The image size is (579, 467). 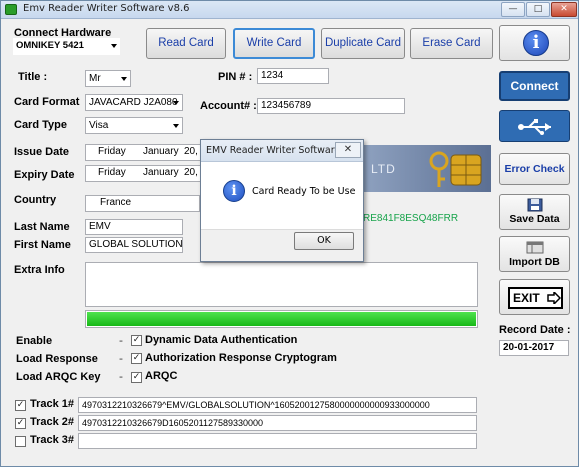 I want to click on issue-date-label: Issue Date, so click(x=42, y=152).